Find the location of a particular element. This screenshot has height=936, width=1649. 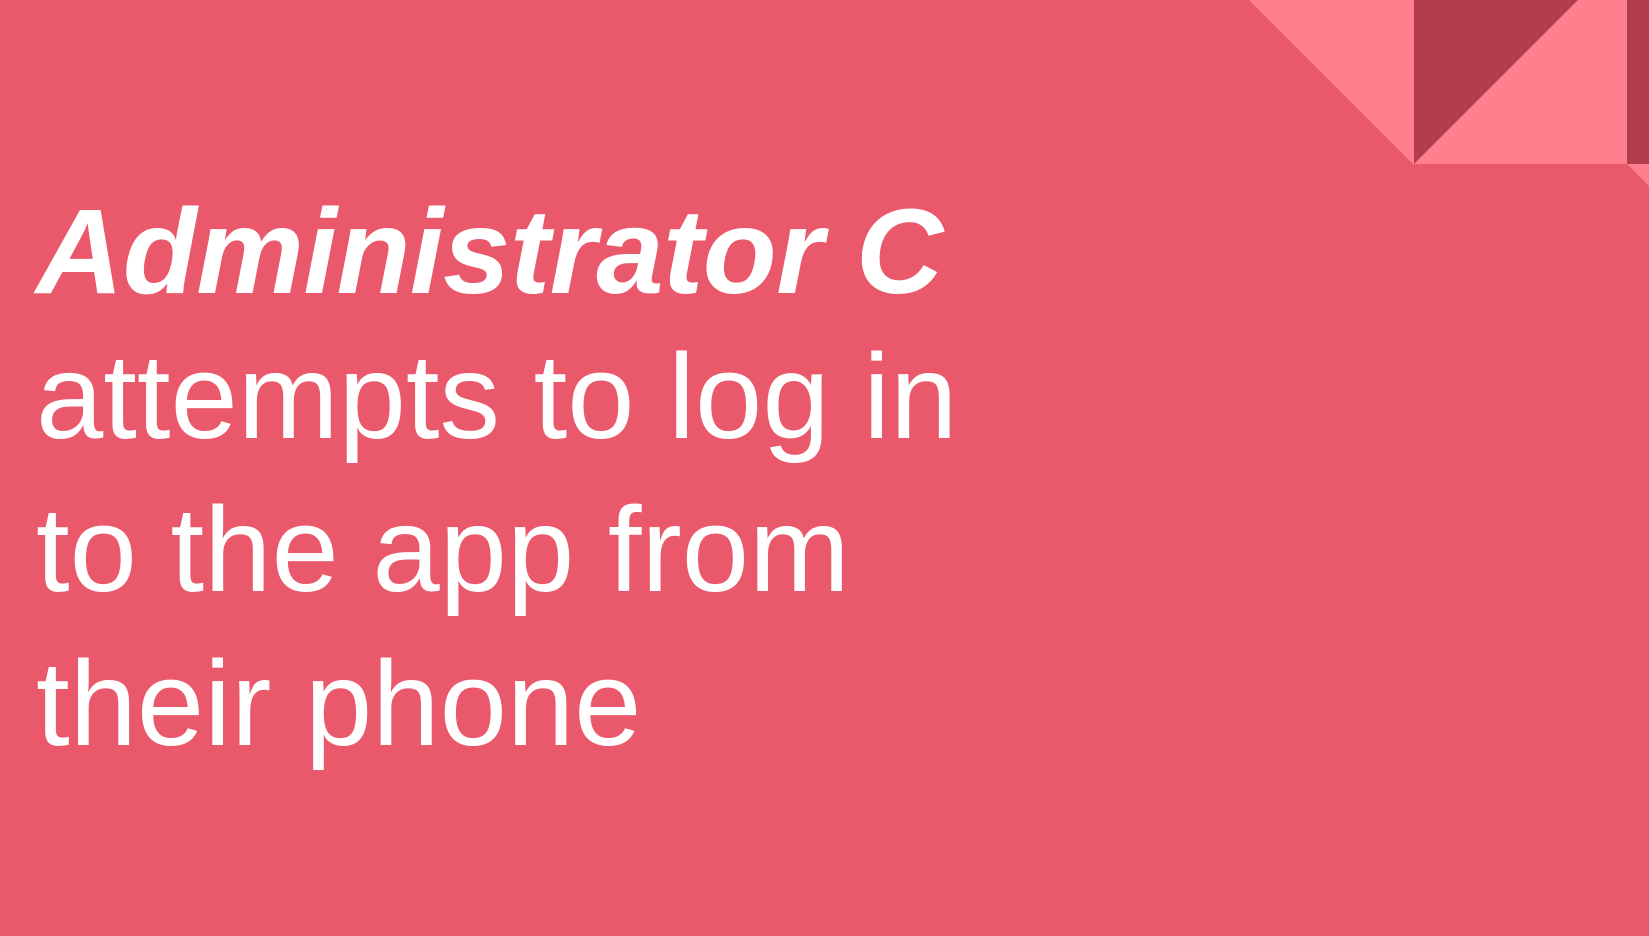

body-line-1: attempts to log in is located at coordinates (497, 395).